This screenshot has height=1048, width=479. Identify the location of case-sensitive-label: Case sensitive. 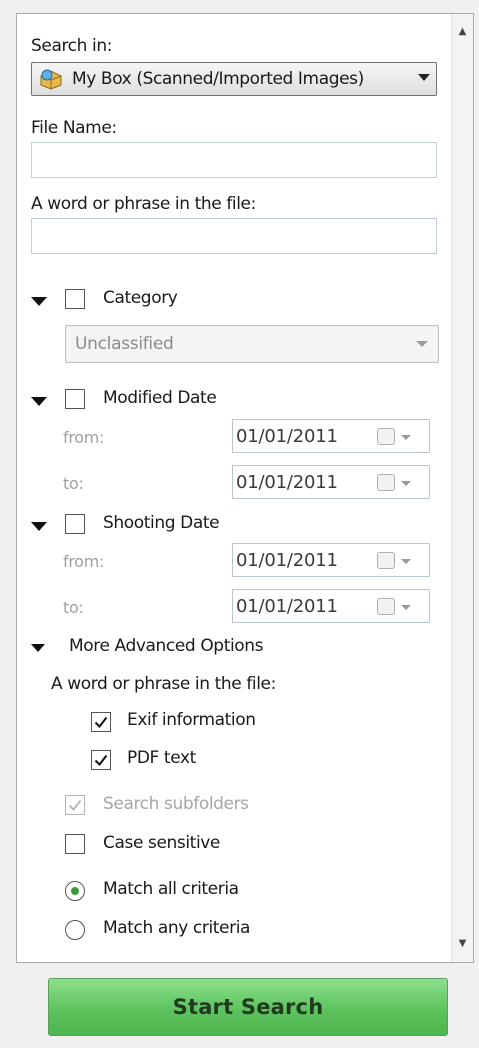
(161, 843).